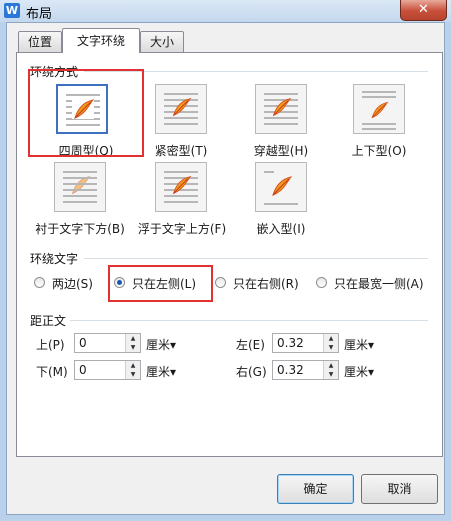 The width and height of the screenshot is (451, 521). I want to click on radio-label: 只在右侧(R), so click(266, 284).